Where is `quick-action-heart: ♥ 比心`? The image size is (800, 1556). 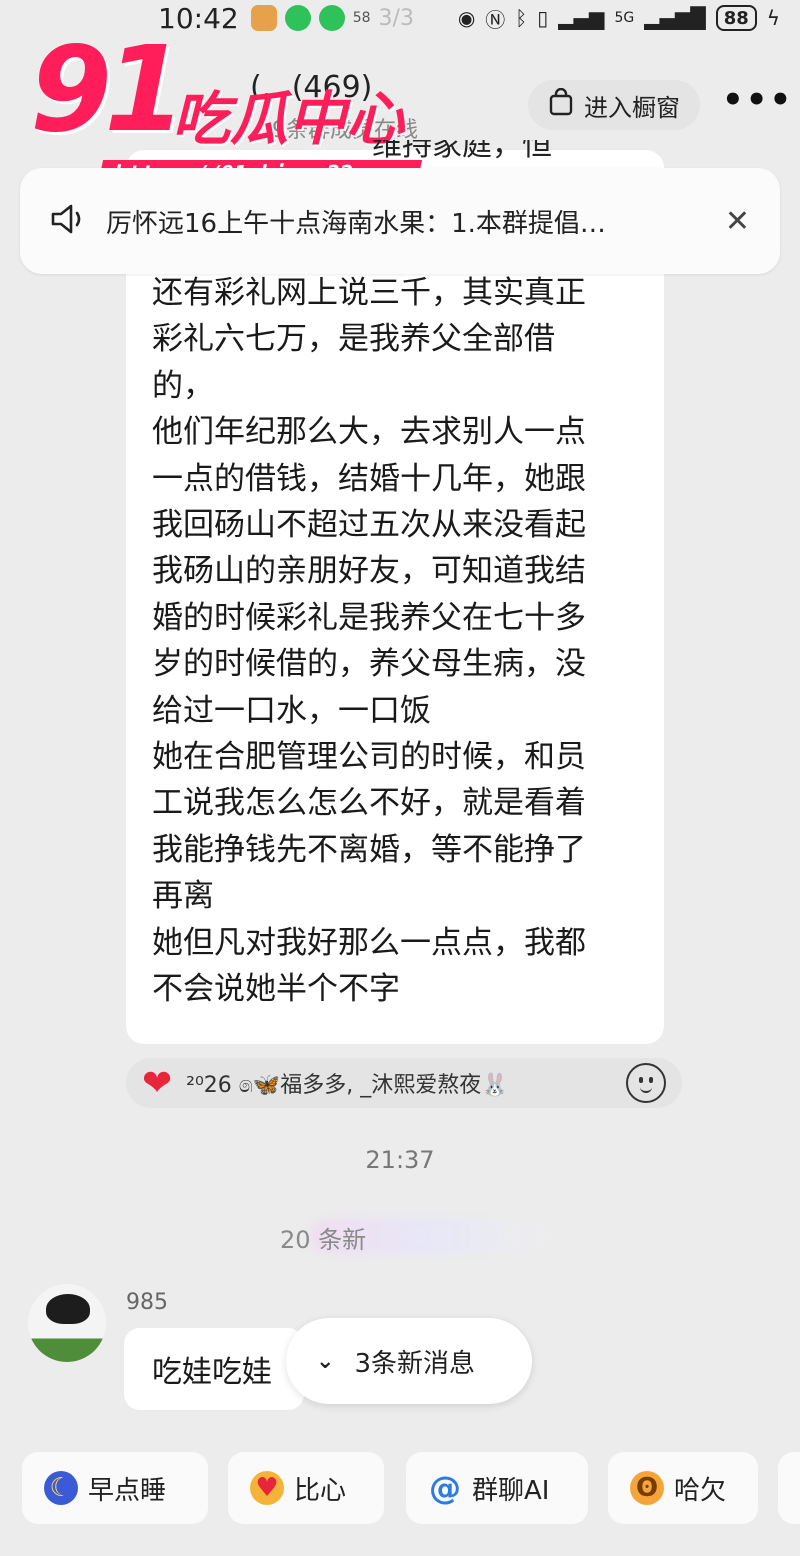
quick-action-heart: ♥ 比心 is located at coordinates (306, 1488).